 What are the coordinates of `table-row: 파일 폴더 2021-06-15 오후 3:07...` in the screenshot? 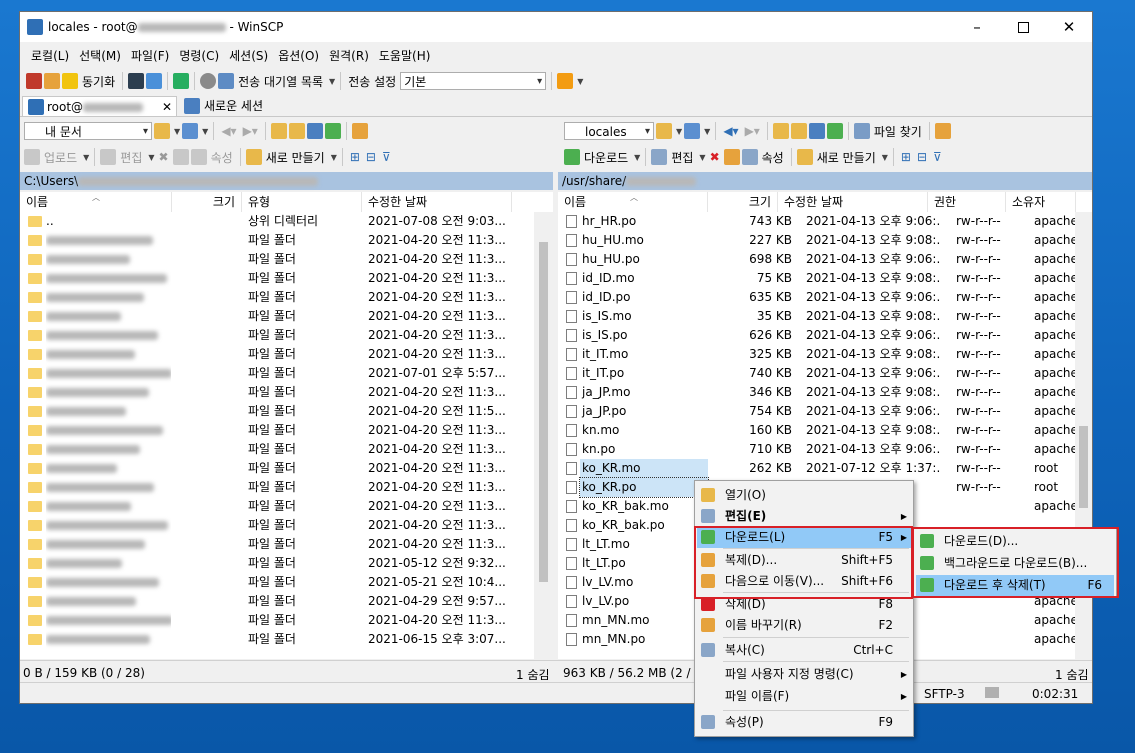 It's located at (277, 639).